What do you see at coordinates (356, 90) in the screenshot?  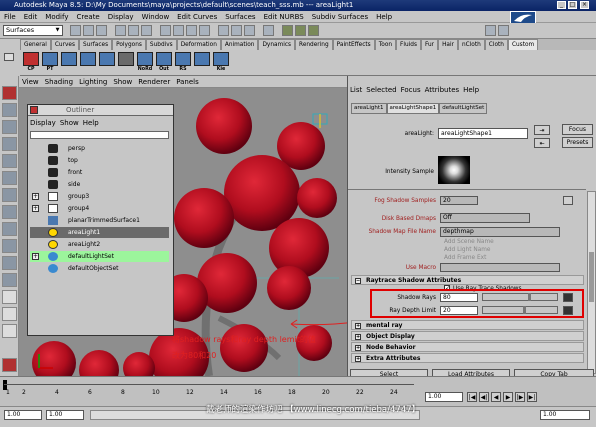 I see `ae-menu-list: List` at bounding box center [356, 90].